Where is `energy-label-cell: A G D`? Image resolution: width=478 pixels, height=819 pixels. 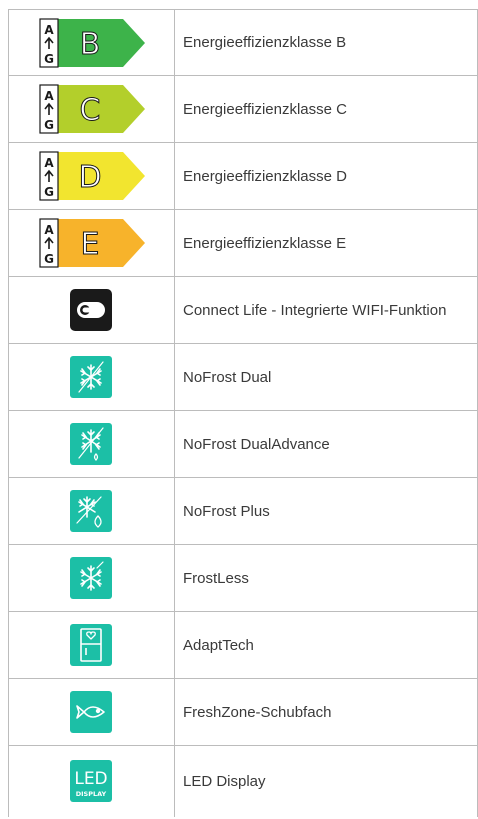 energy-label-cell: A G D is located at coordinates (91, 176).